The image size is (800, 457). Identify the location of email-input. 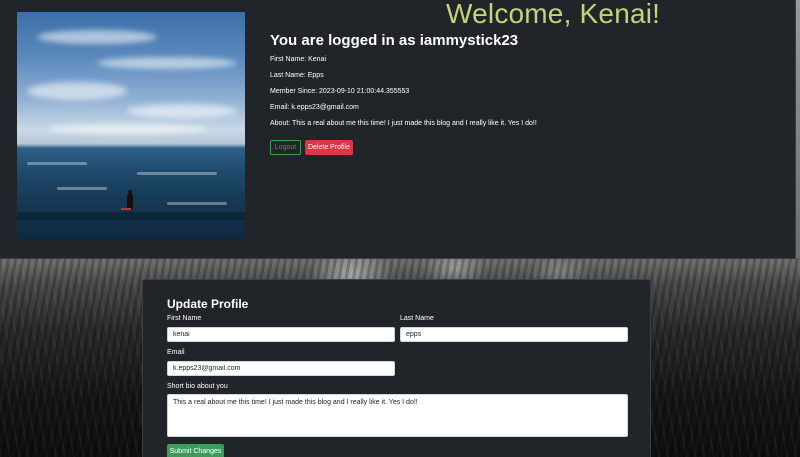
(281, 368).